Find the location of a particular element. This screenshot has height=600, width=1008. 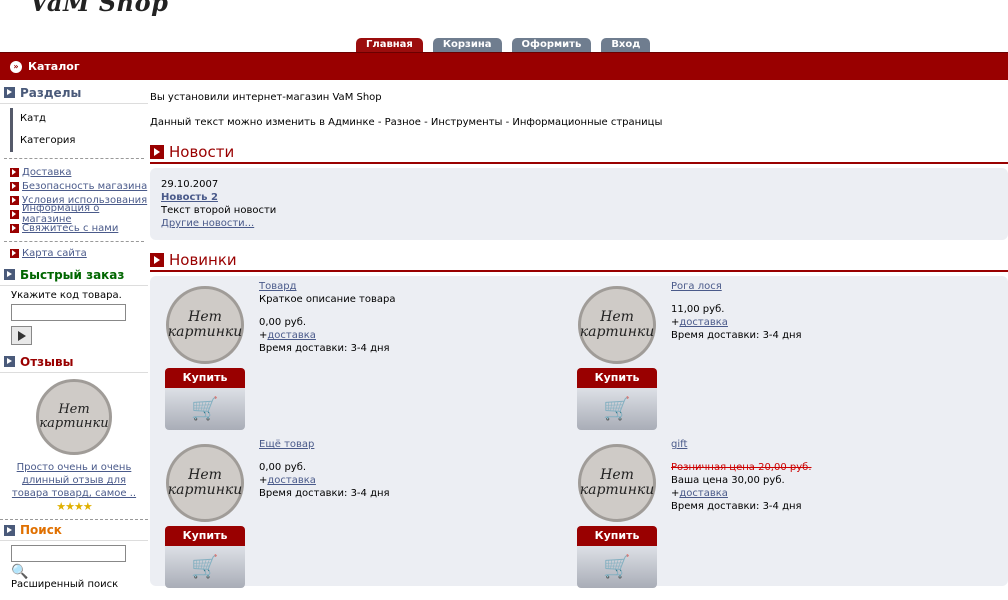

new-products-title: Новинки is located at coordinates (203, 260).